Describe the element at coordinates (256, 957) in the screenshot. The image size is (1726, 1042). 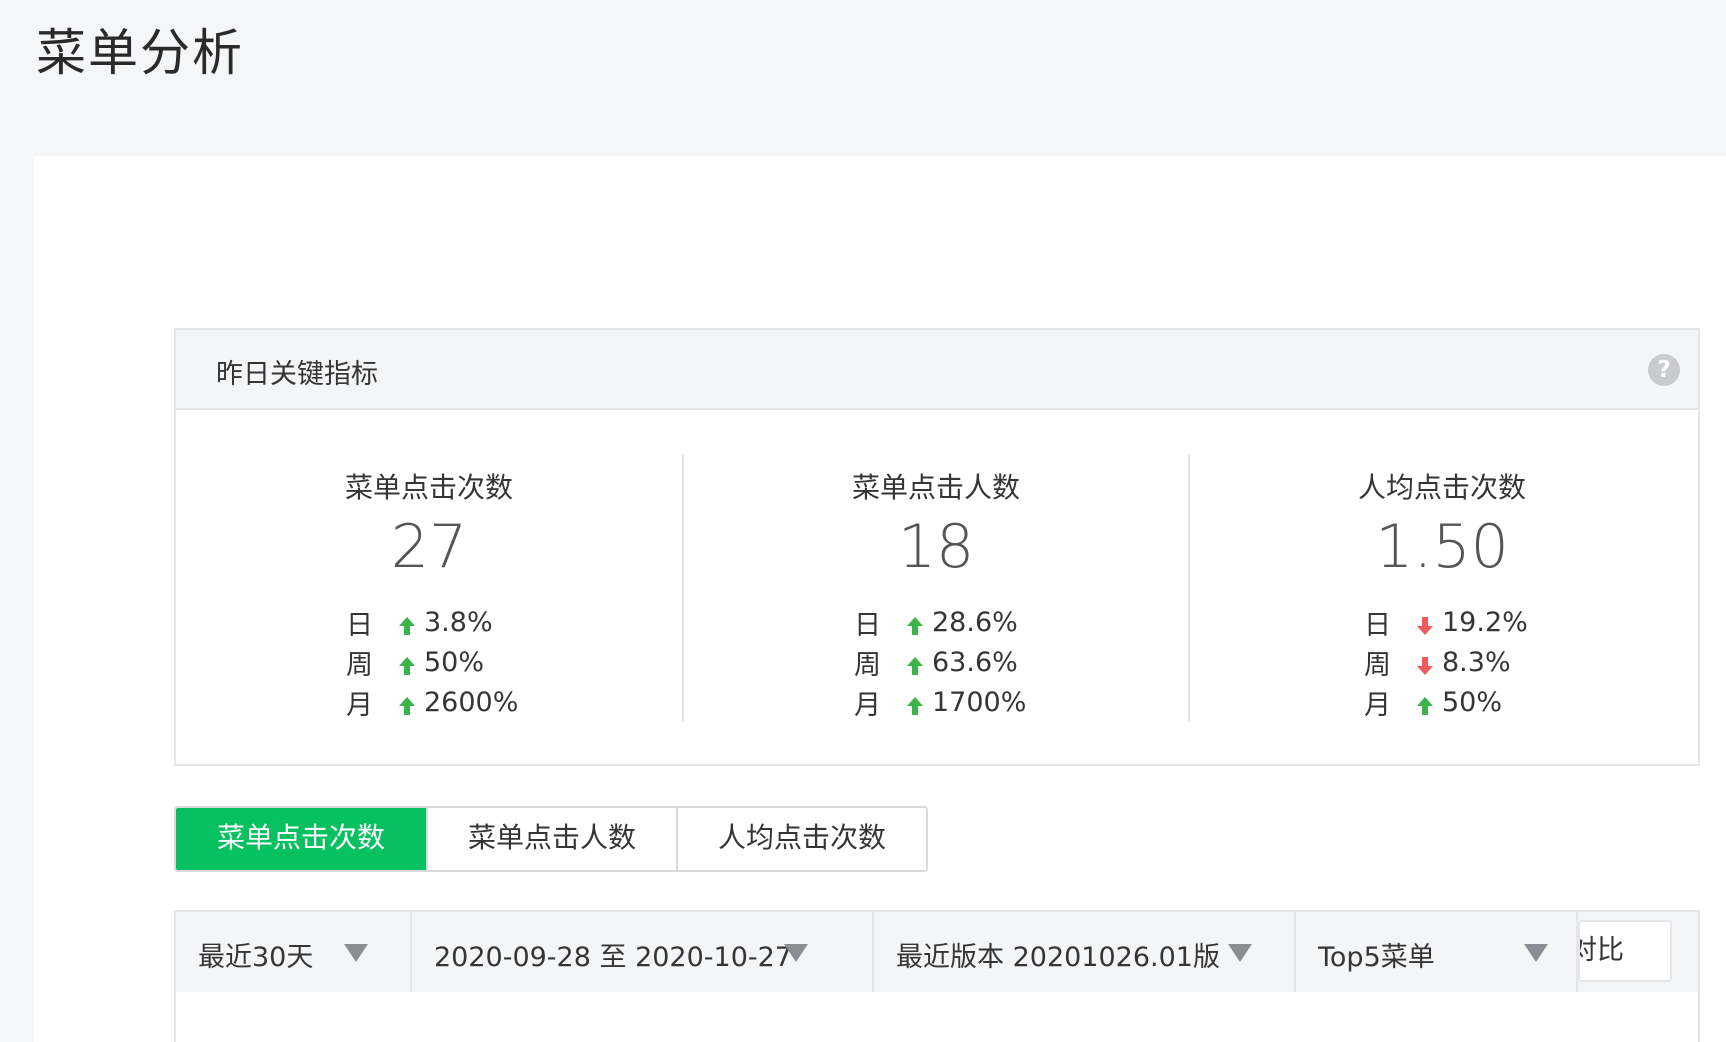
I see `range-dropdown-label: 最近30天` at that location.